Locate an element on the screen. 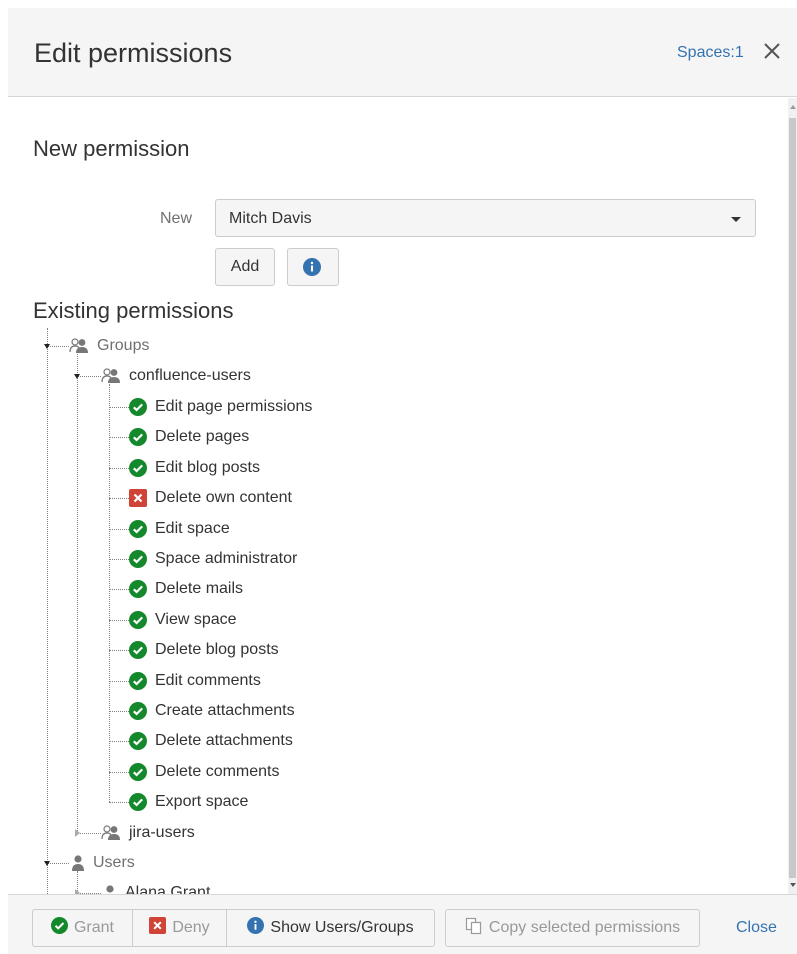  scroll-down-arrow-icon is located at coordinates (793, 885).